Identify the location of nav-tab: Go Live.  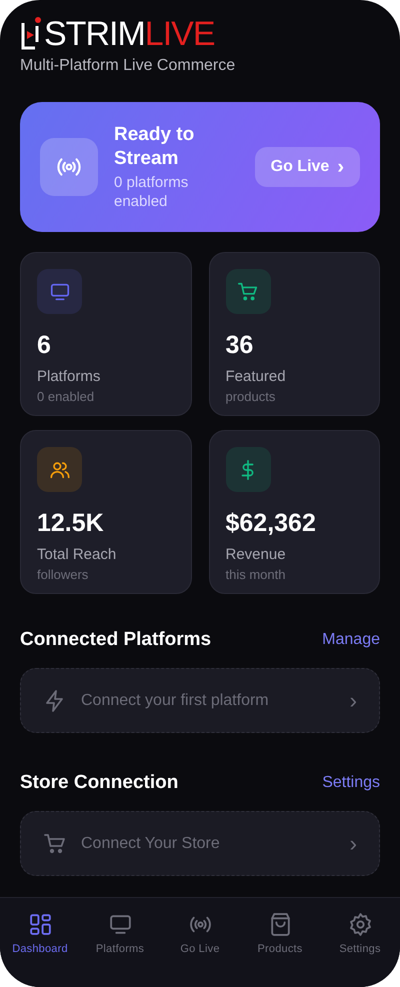
(200, 949).